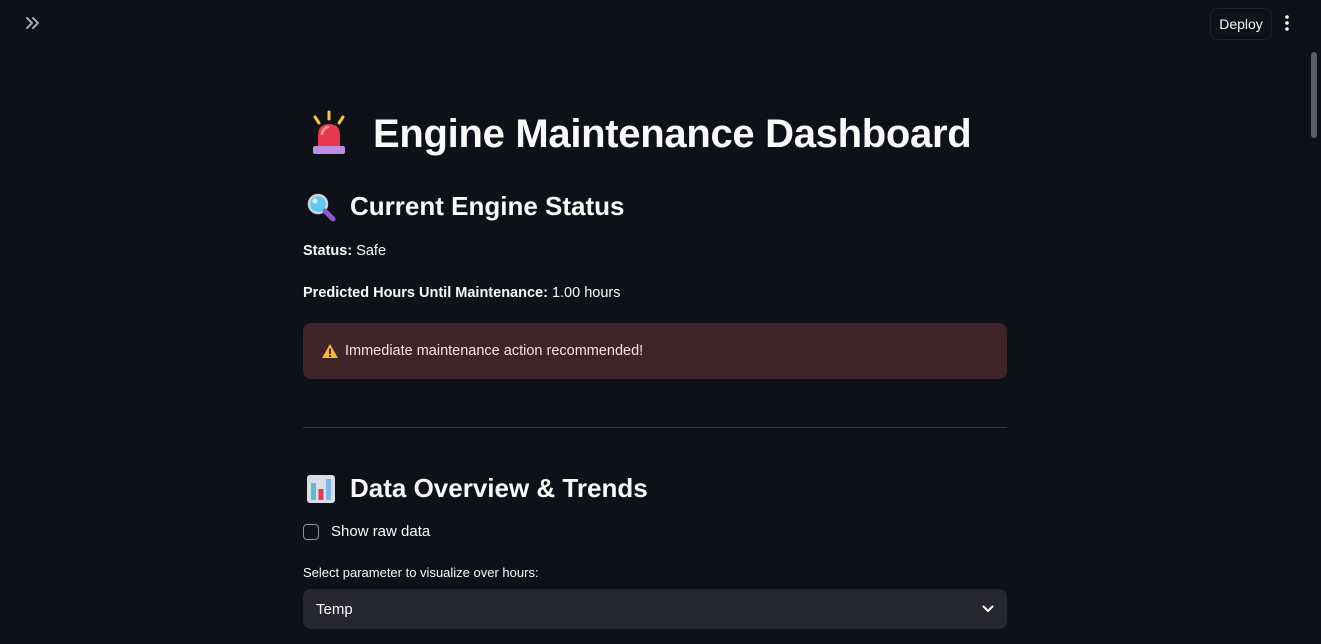 This screenshot has height=644, width=1321. What do you see at coordinates (425, 293) in the screenshot?
I see `hours-label: Predicted Hours Until Maintenance:` at bounding box center [425, 293].